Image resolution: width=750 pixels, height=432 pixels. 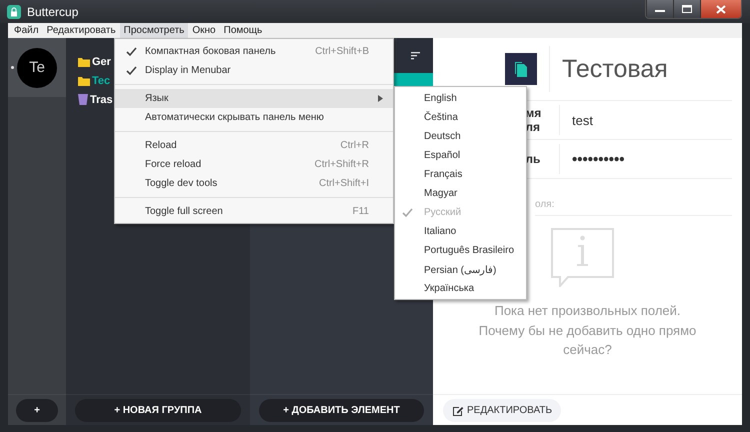 I want to click on maximize-button, so click(x=686, y=9).